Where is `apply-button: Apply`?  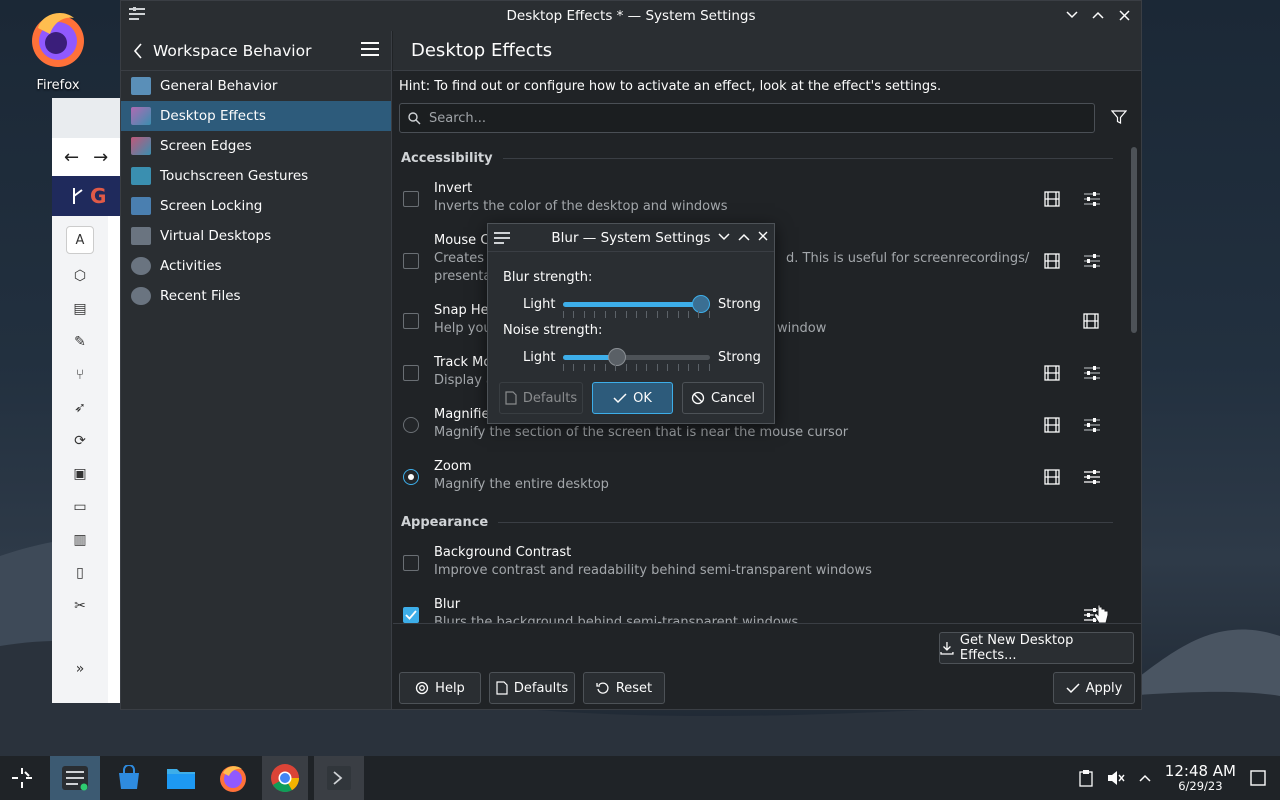 apply-button: Apply is located at coordinates (1094, 688).